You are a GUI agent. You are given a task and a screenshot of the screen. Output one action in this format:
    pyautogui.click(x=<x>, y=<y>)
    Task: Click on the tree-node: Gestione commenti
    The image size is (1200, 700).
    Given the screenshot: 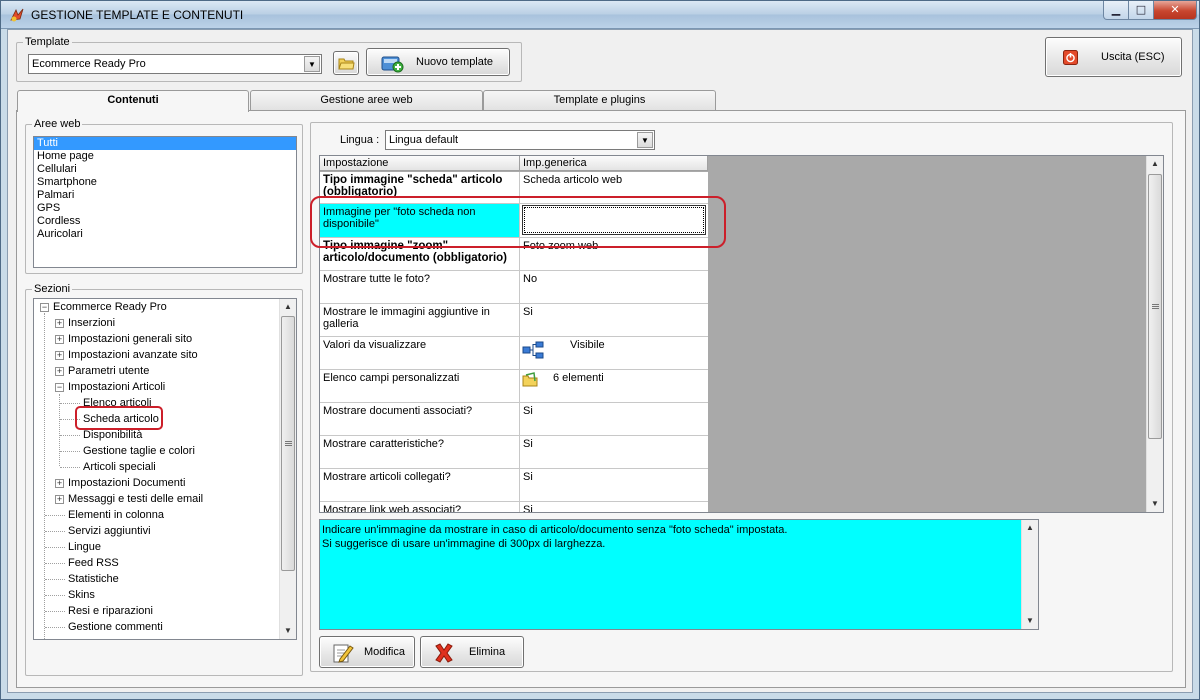 What is the action you would take?
    pyautogui.click(x=115, y=627)
    